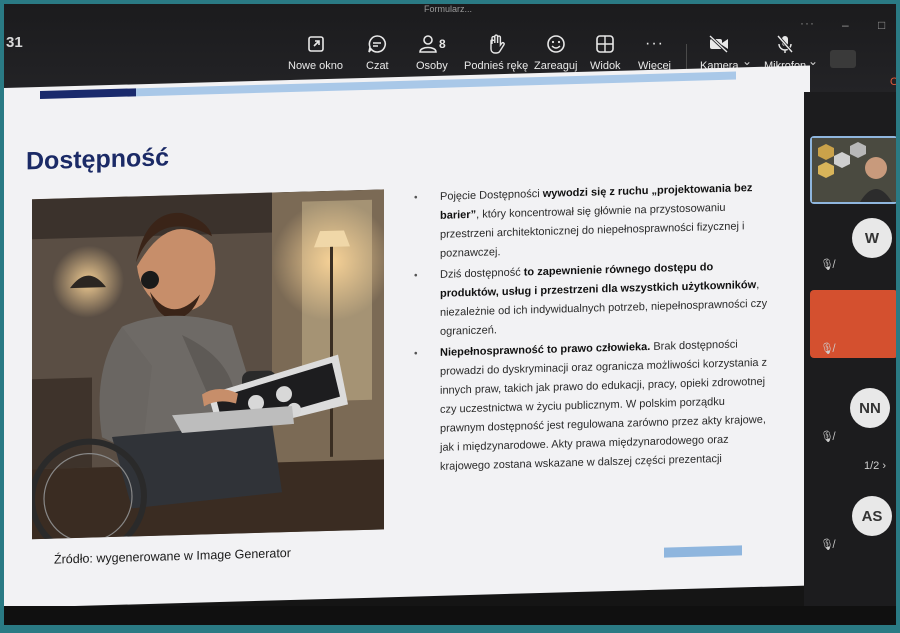  Describe the element at coordinates (785, 44) in the screenshot. I see `mic-off-icon` at that location.